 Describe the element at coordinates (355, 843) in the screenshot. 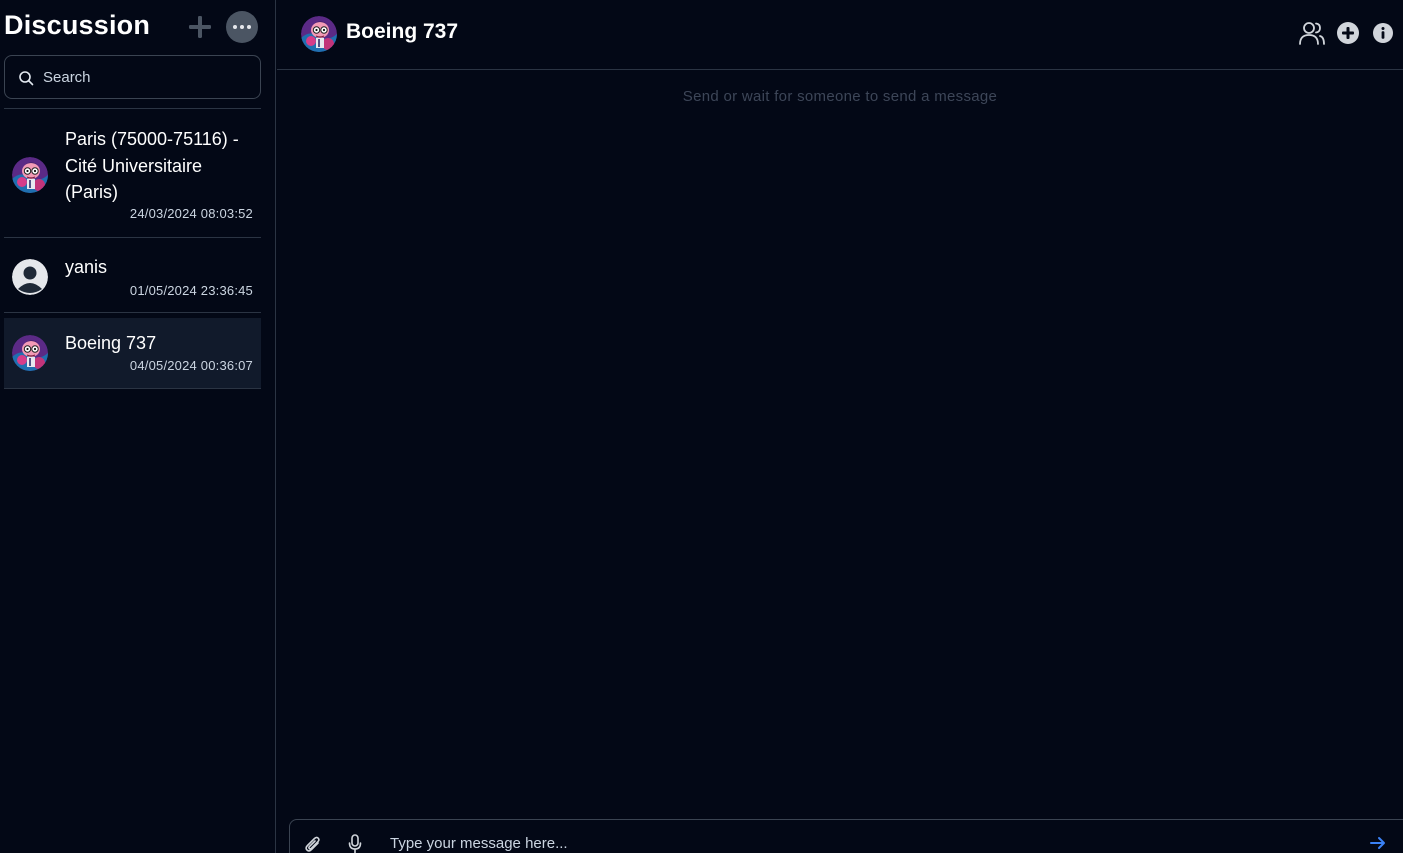

I see `microphone-icon` at that location.